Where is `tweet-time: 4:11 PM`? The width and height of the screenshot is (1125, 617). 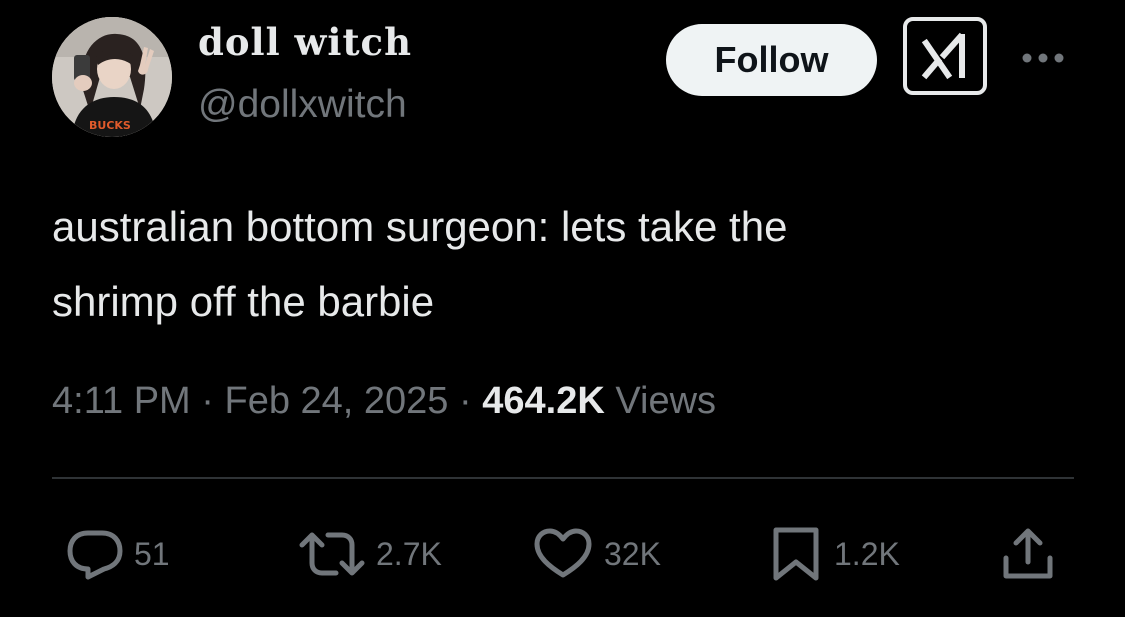
tweet-time: 4:11 PM is located at coordinates (121, 401).